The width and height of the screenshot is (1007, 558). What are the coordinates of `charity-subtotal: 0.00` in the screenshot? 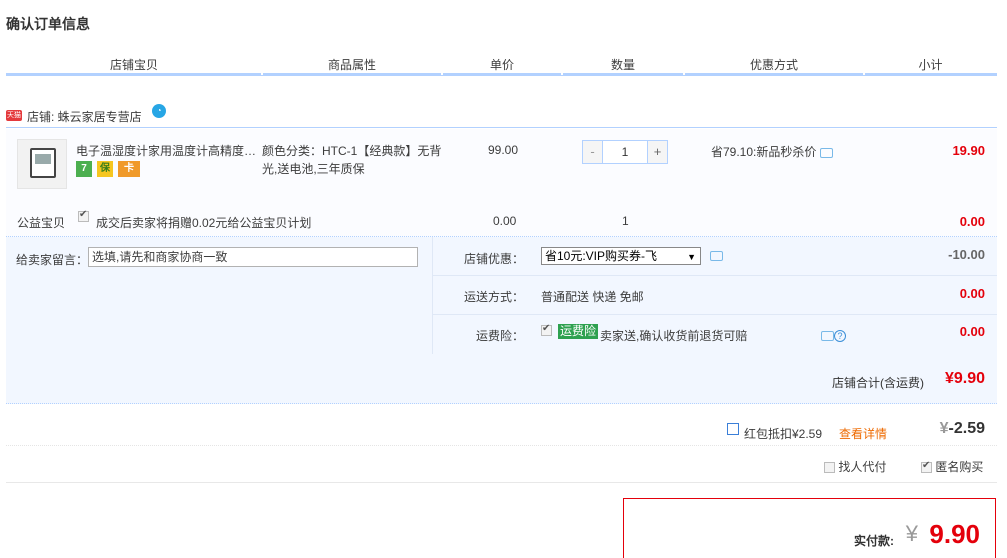 It's located at (972, 221).